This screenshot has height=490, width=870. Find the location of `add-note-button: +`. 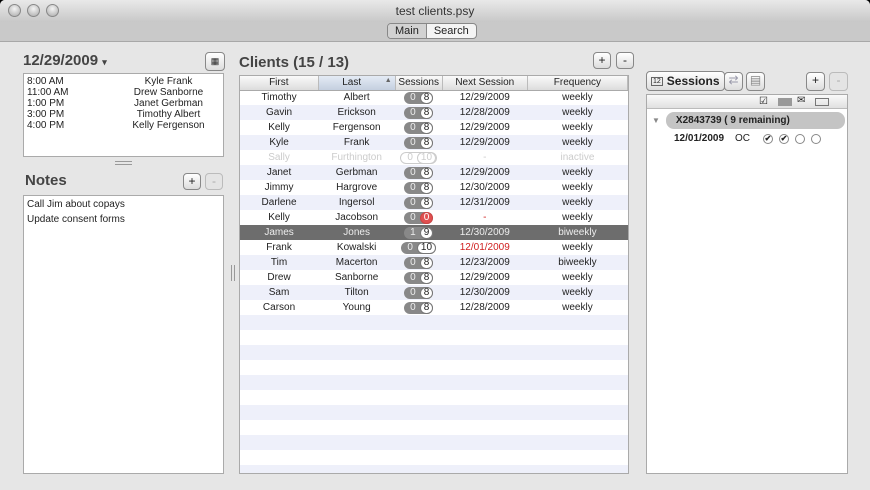

add-note-button: + is located at coordinates (192, 181).